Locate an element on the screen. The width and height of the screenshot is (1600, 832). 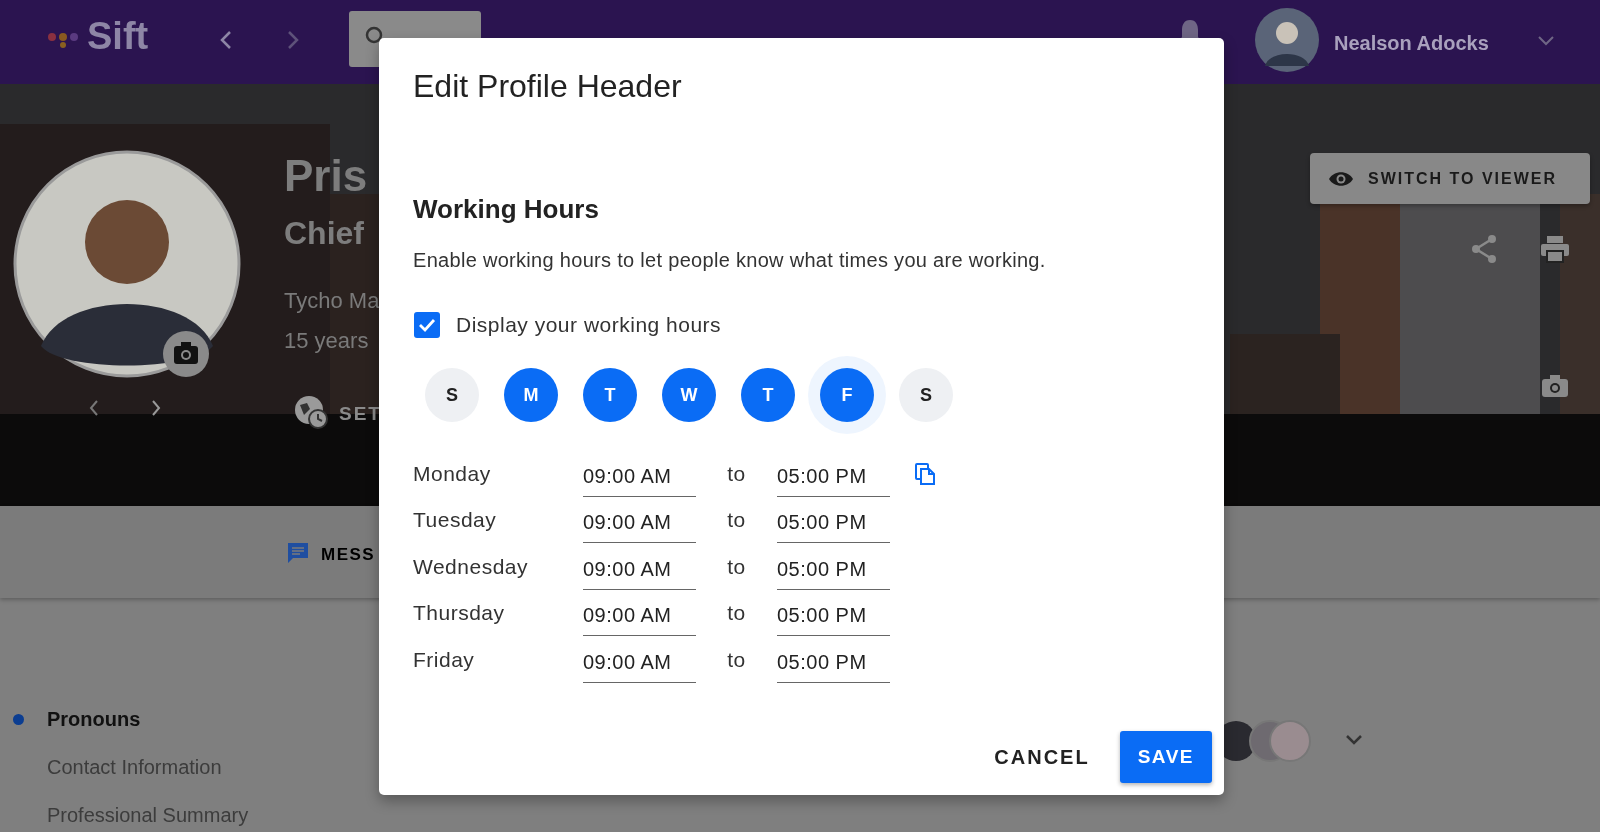
day-label: Wednesday is located at coordinates (471, 566).